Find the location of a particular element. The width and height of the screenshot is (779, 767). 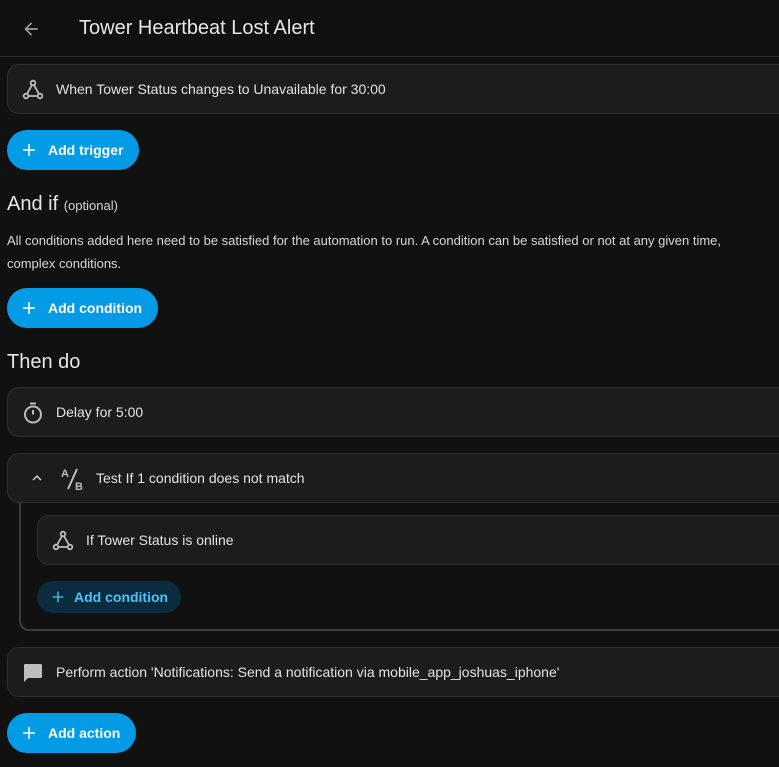

back-button is located at coordinates (31, 29).